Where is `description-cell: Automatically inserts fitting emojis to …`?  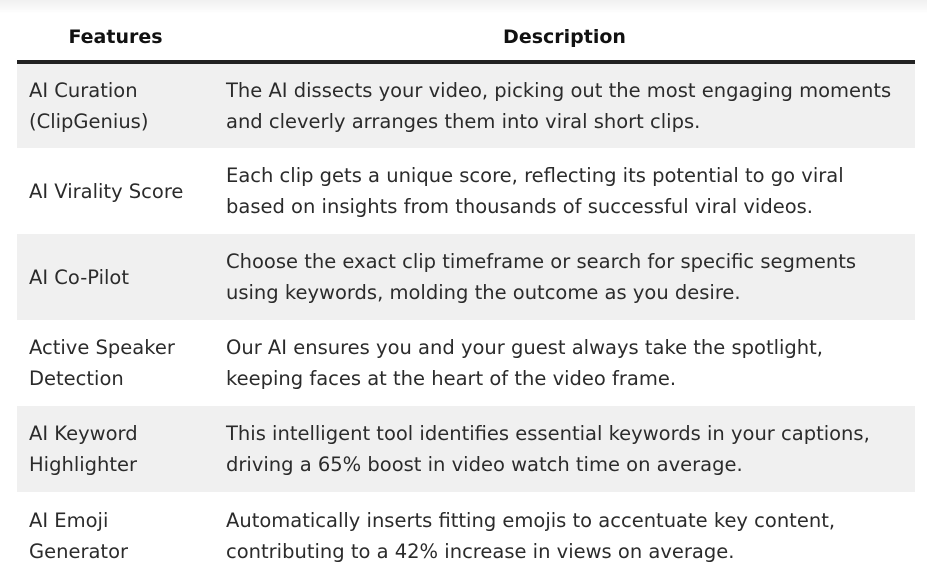
description-cell: Automatically inserts fitting emojis to … is located at coordinates (531, 535).